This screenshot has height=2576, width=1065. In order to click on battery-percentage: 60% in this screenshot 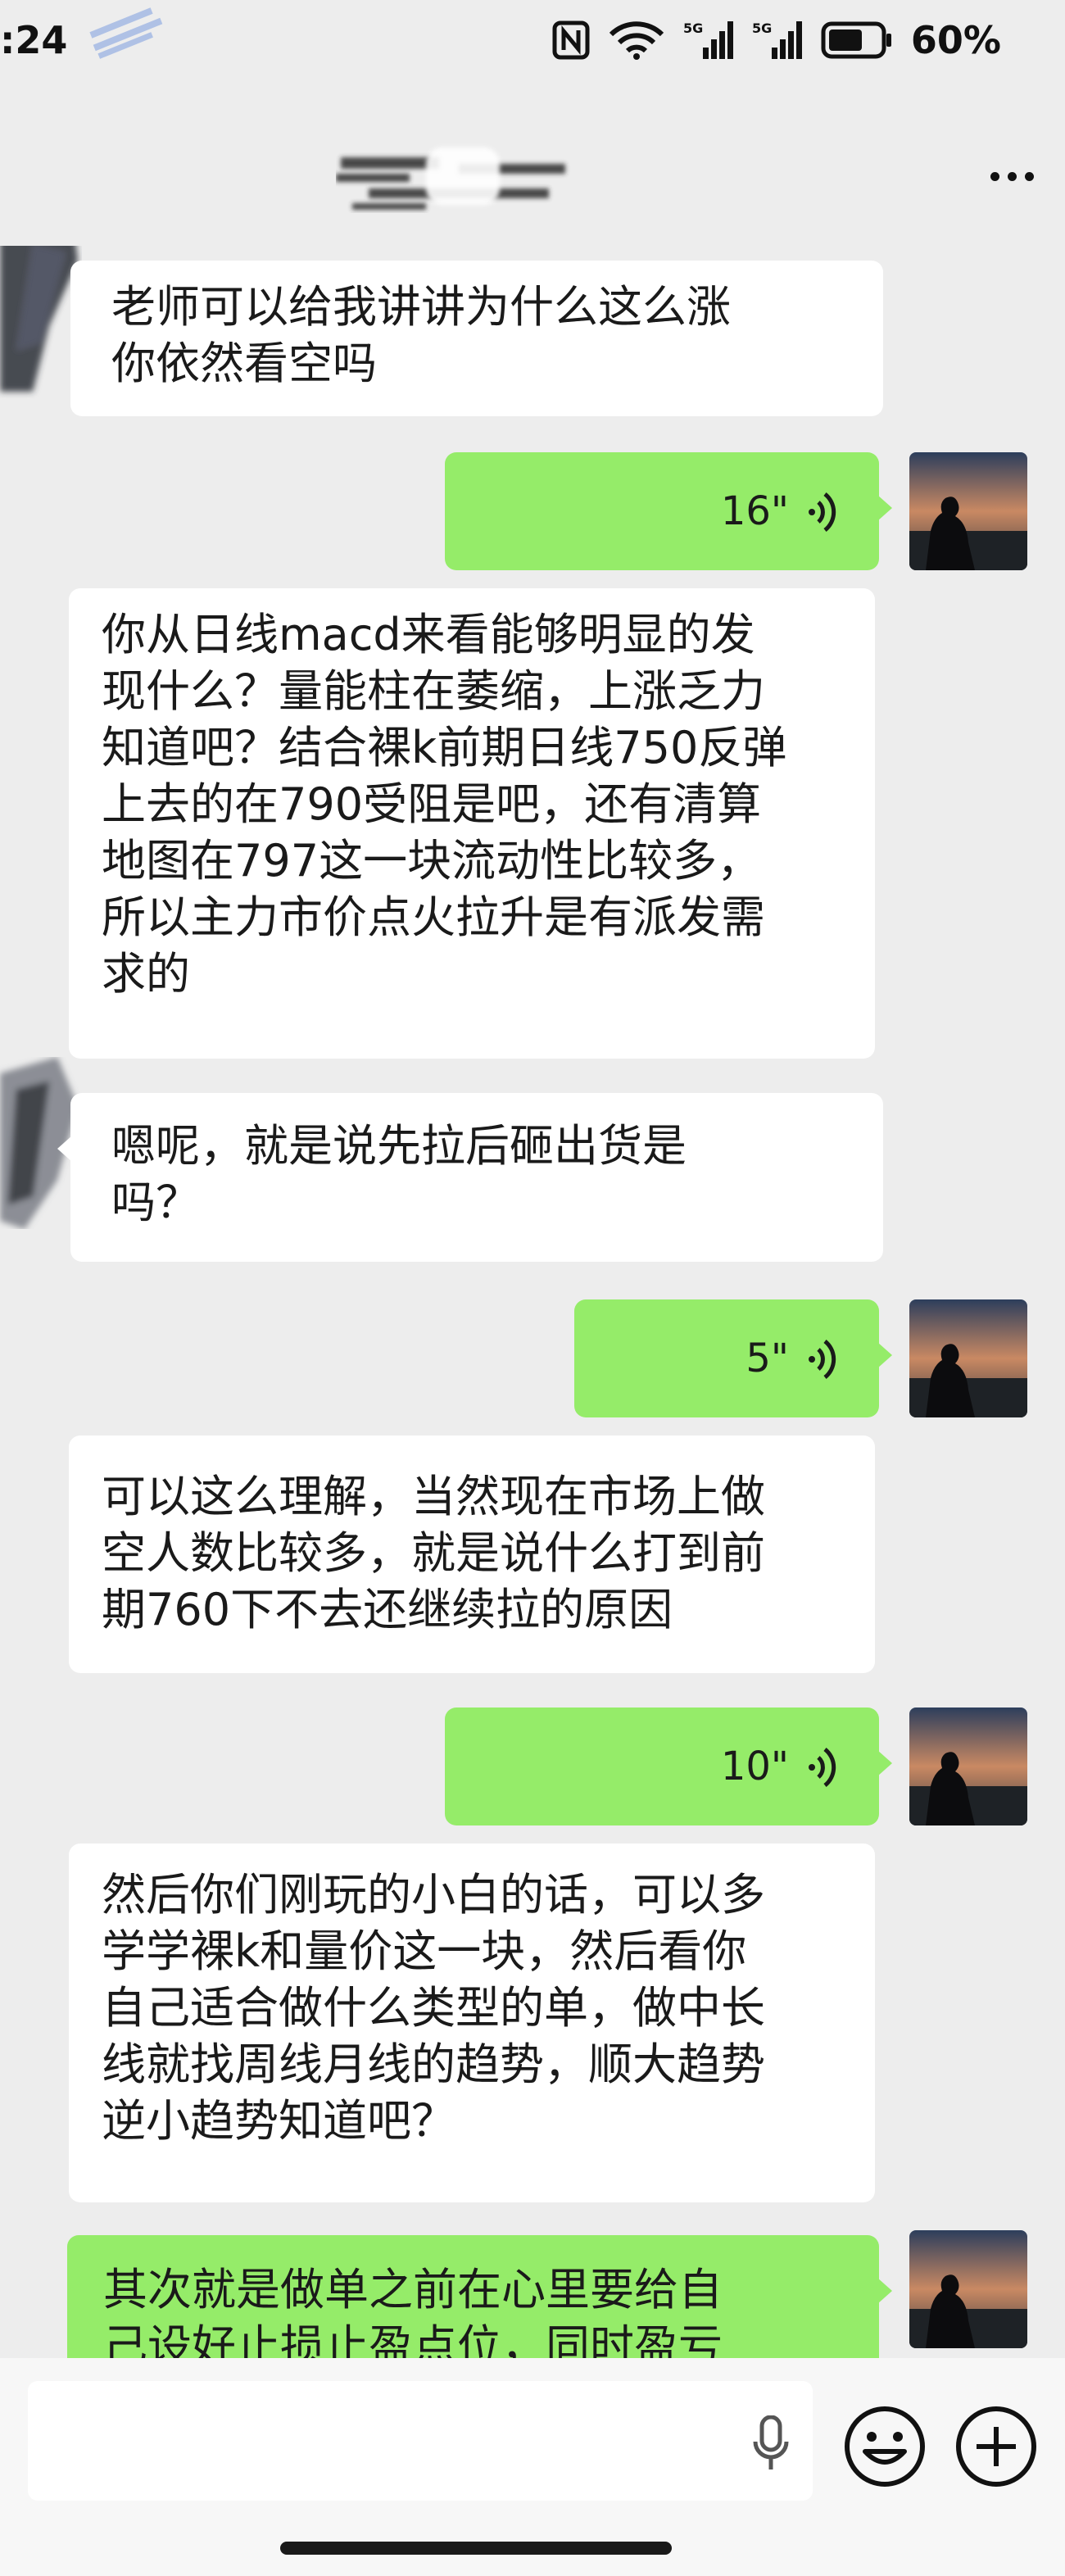, I will do `click(956, 40)`.